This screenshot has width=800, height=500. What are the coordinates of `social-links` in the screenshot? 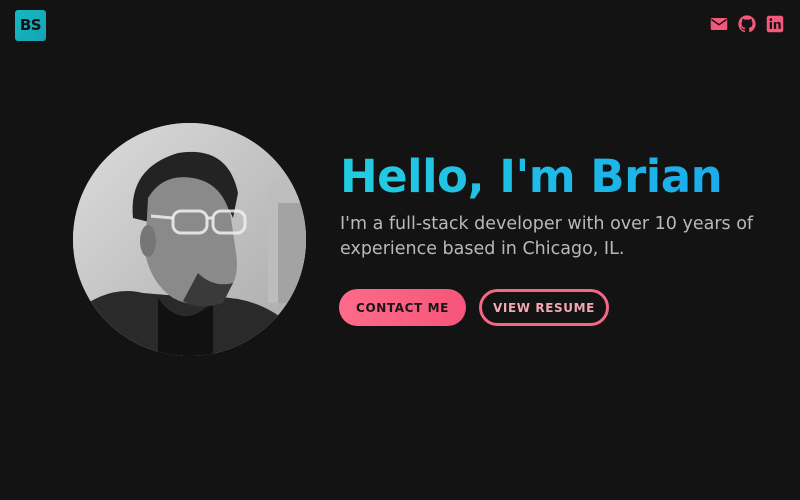 It's located at (747, 24).